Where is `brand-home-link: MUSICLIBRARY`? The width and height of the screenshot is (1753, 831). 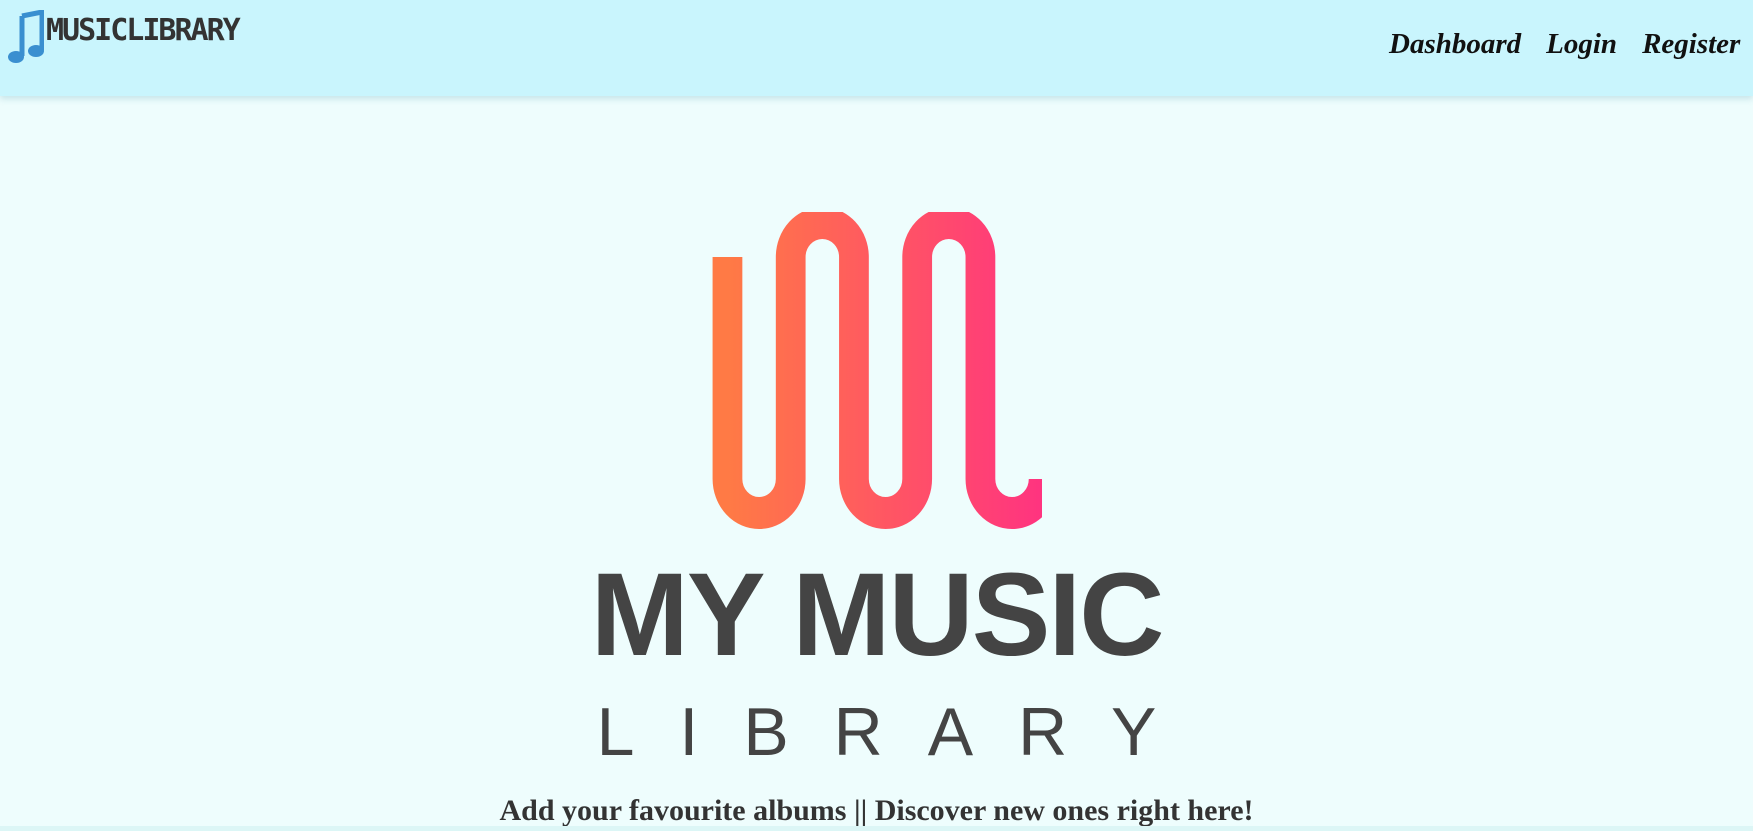 brand-home-link: MUSICLIBRARY is located at coordinates (124, 38).